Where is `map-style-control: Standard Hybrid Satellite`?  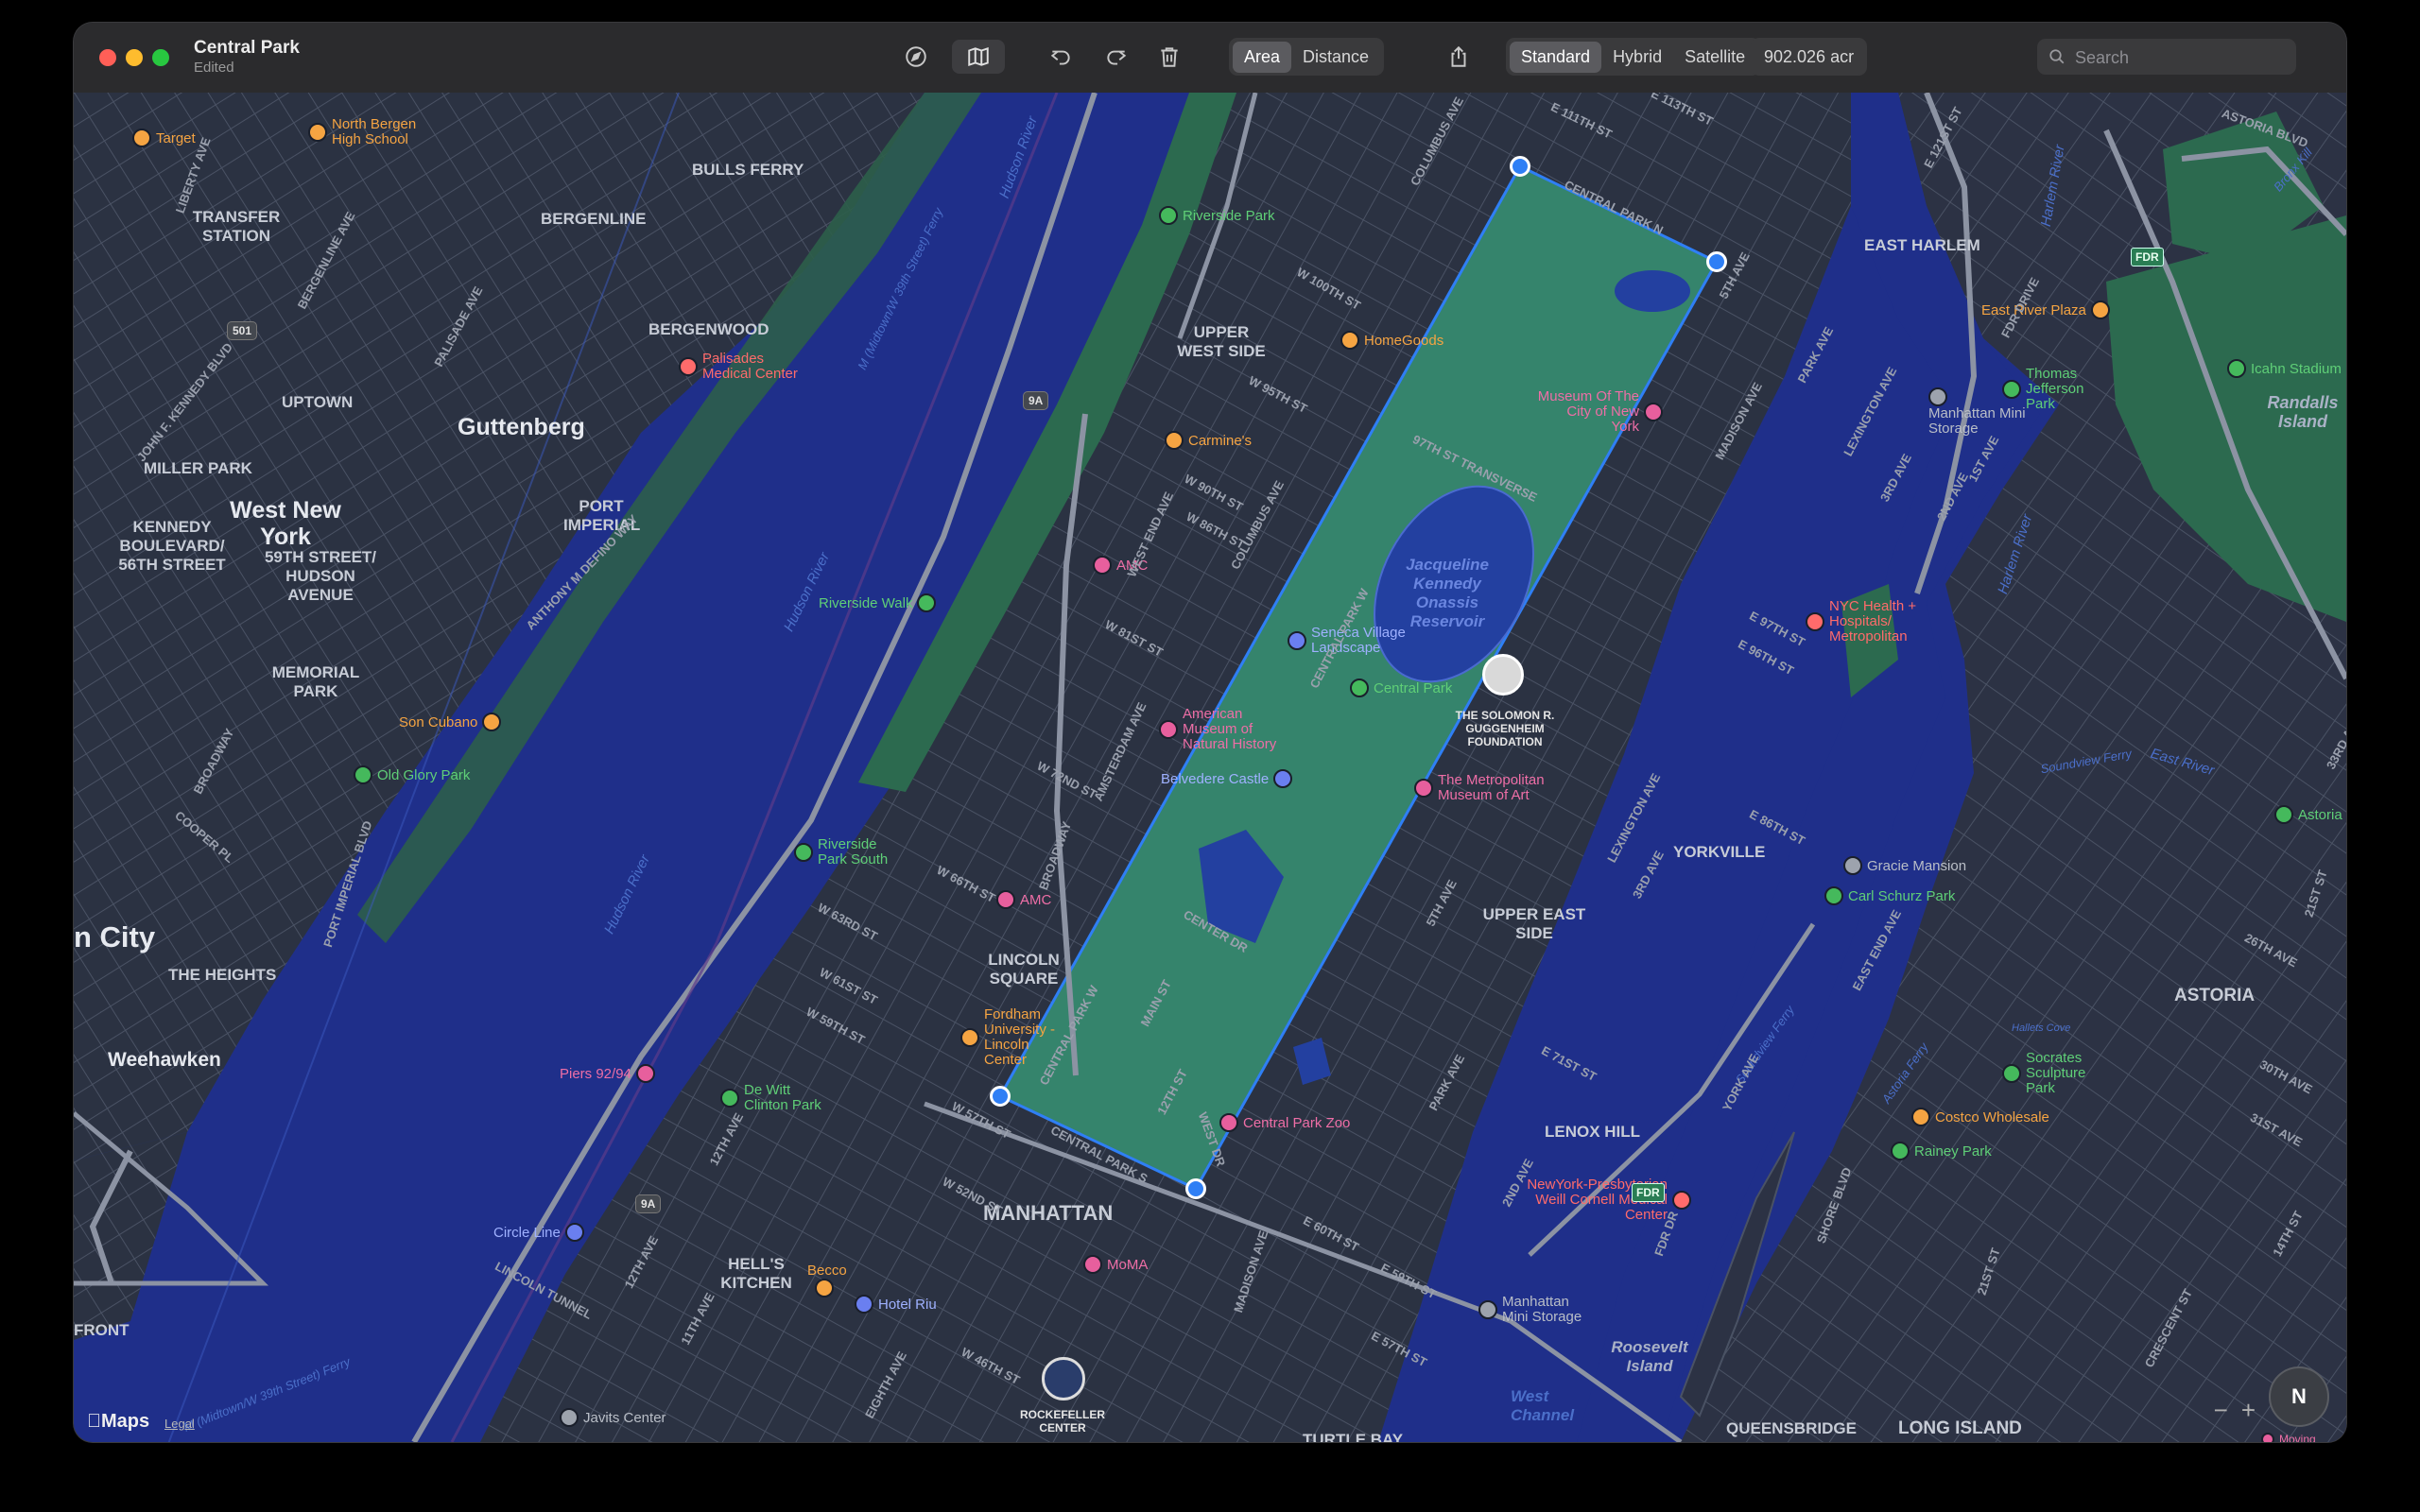 map-style-control: Standard Hybrid Satellite is located at coordinates (1633, 57).